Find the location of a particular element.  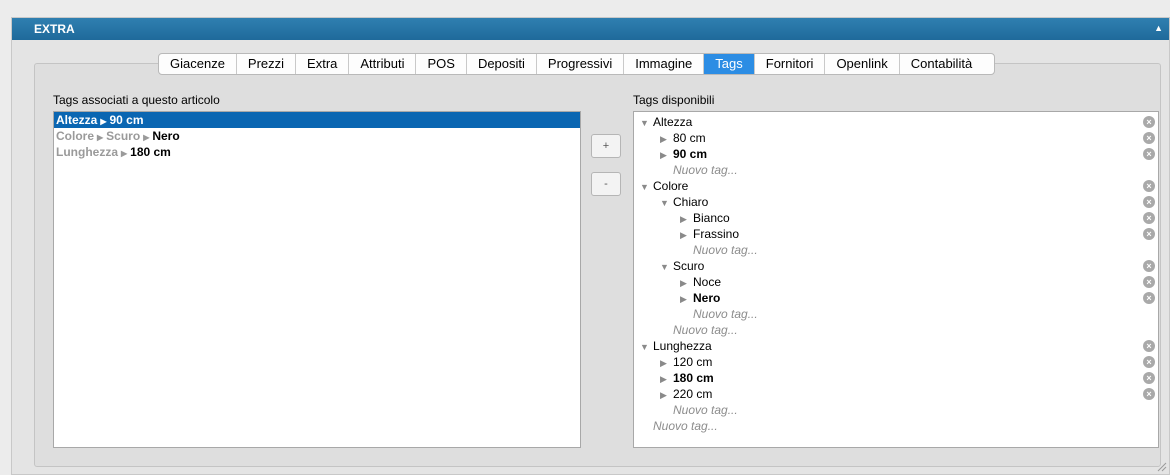

tree-node-label: Chiaro is located at coordinates (691, 202).